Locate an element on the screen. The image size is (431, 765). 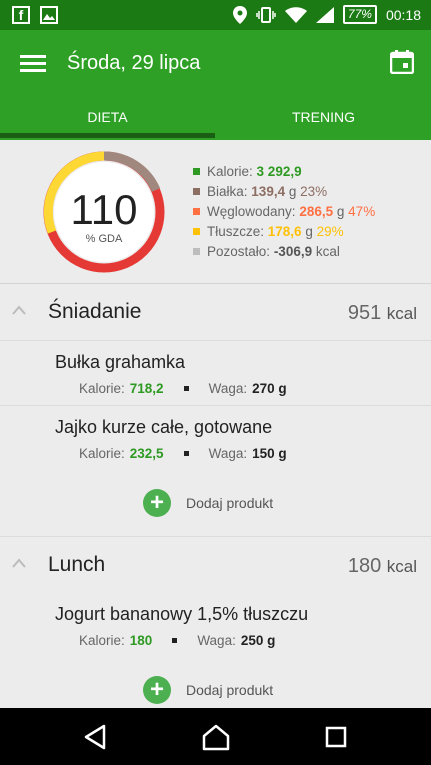
legend-pozostalo: Pozostało: -306,9 kcal is located at coordinates (284, 254).